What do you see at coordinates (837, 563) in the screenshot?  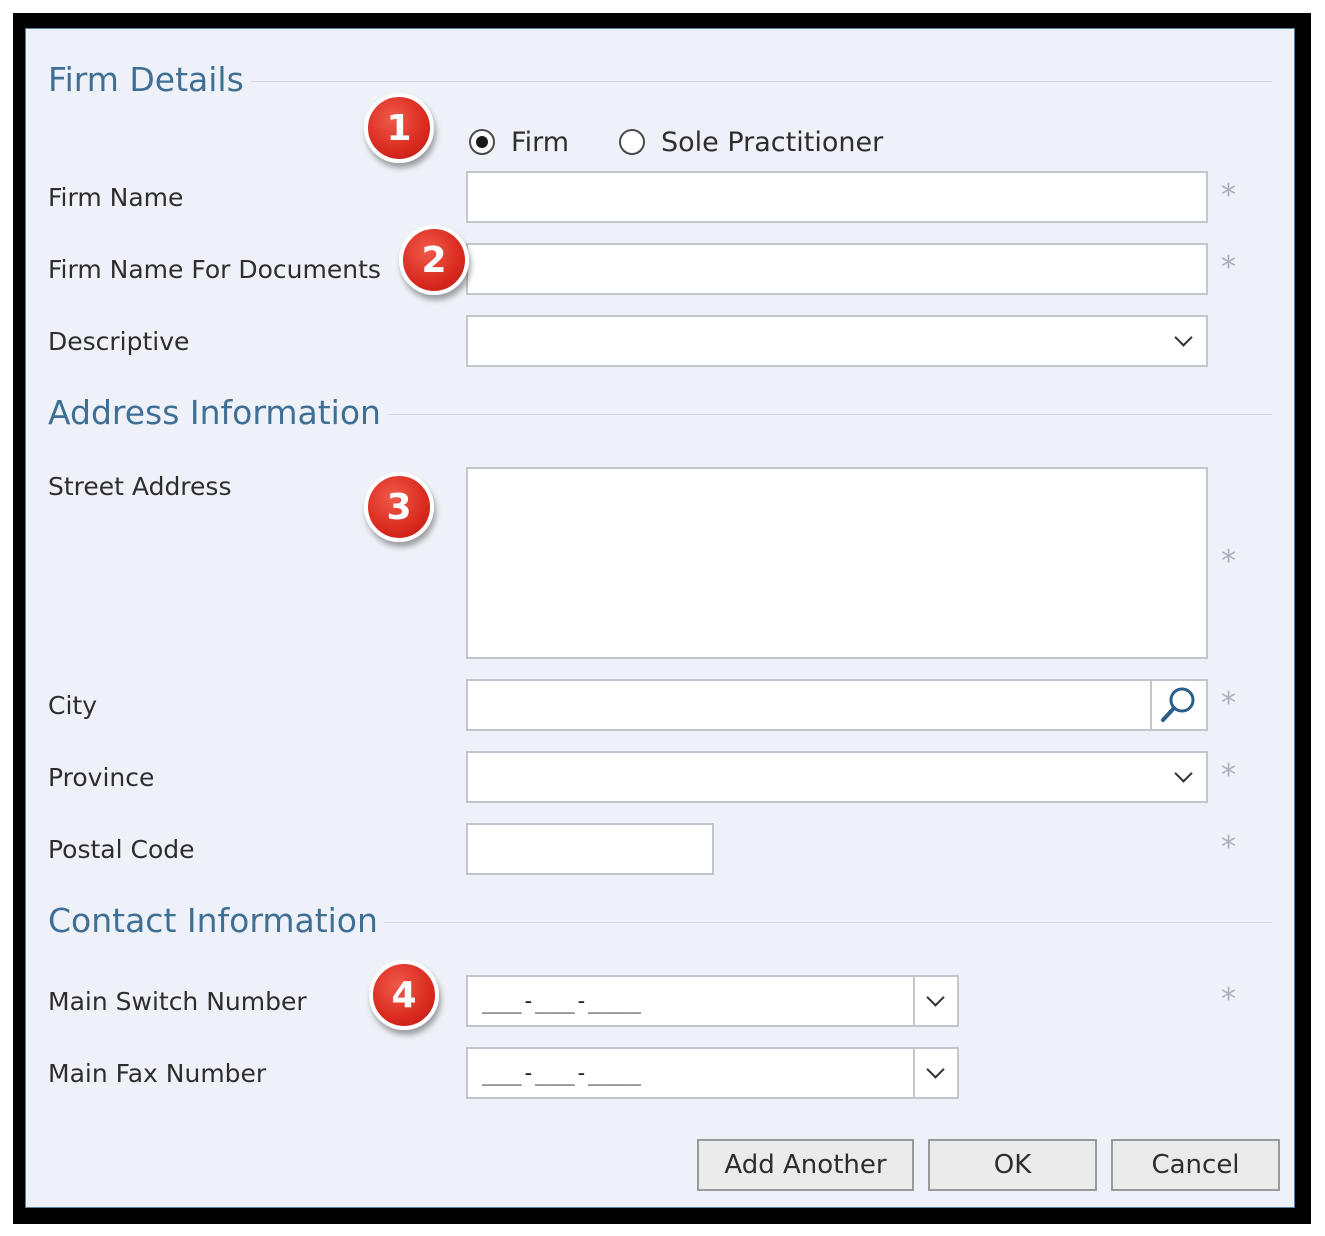 I see `street-address-textarea` at bounding box center [837, 563].